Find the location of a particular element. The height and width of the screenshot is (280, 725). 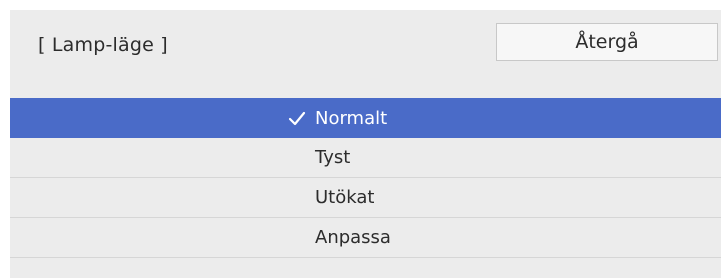

option-normalt: Normalt is located at coordinates (365, 118).